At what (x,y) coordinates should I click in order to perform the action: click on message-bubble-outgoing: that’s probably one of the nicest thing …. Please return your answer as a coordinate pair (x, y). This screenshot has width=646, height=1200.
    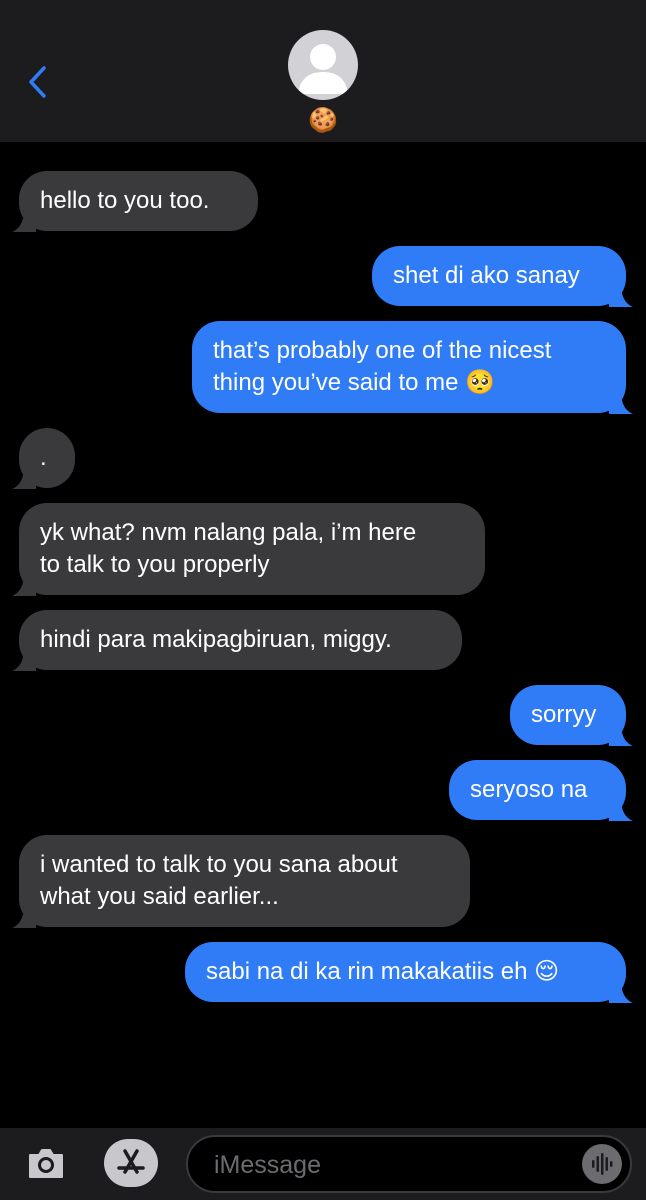
    Looking at the image, I should click on (412, 367).